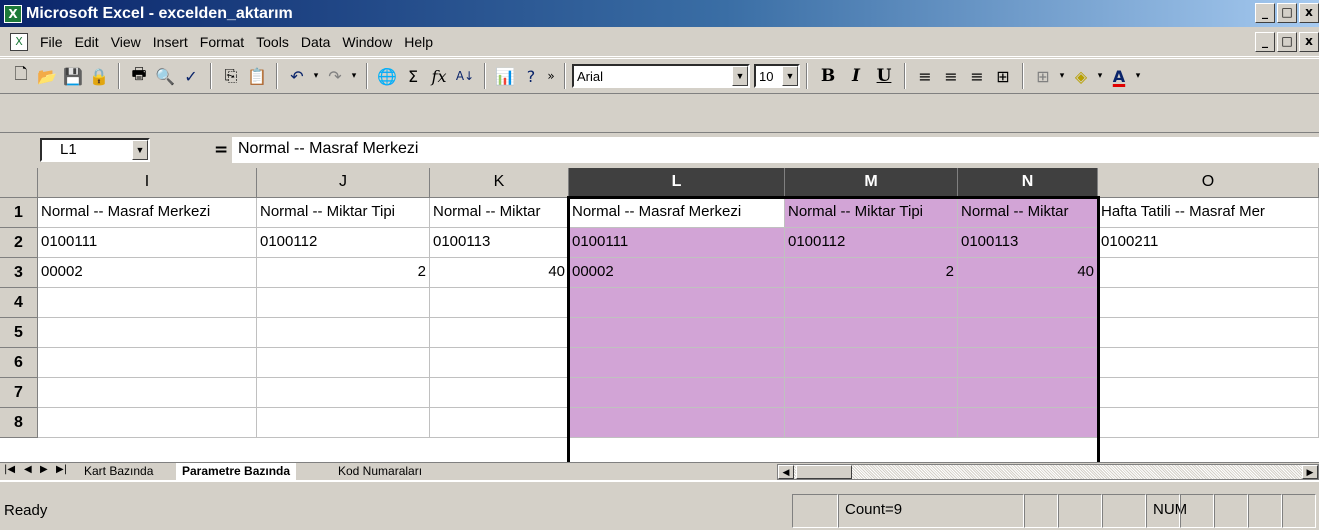 The image size is (1319, 530). I want to click on column-header-j: J, so click(343, 183).